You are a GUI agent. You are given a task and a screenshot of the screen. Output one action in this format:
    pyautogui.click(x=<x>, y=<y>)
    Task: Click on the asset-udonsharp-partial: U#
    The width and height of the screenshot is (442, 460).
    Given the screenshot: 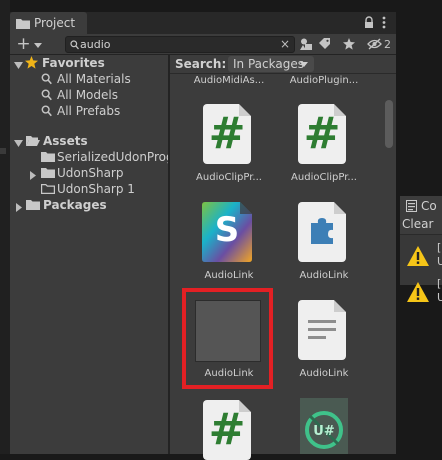 What is the action you would take?
    pyautogui.click(x=324, y=426)
    